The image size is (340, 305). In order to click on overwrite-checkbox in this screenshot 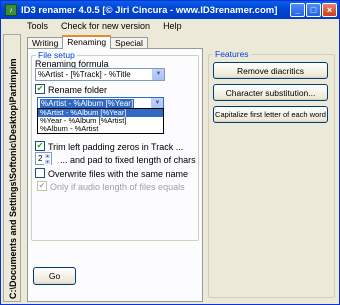, I will do `click(40, 173)`.